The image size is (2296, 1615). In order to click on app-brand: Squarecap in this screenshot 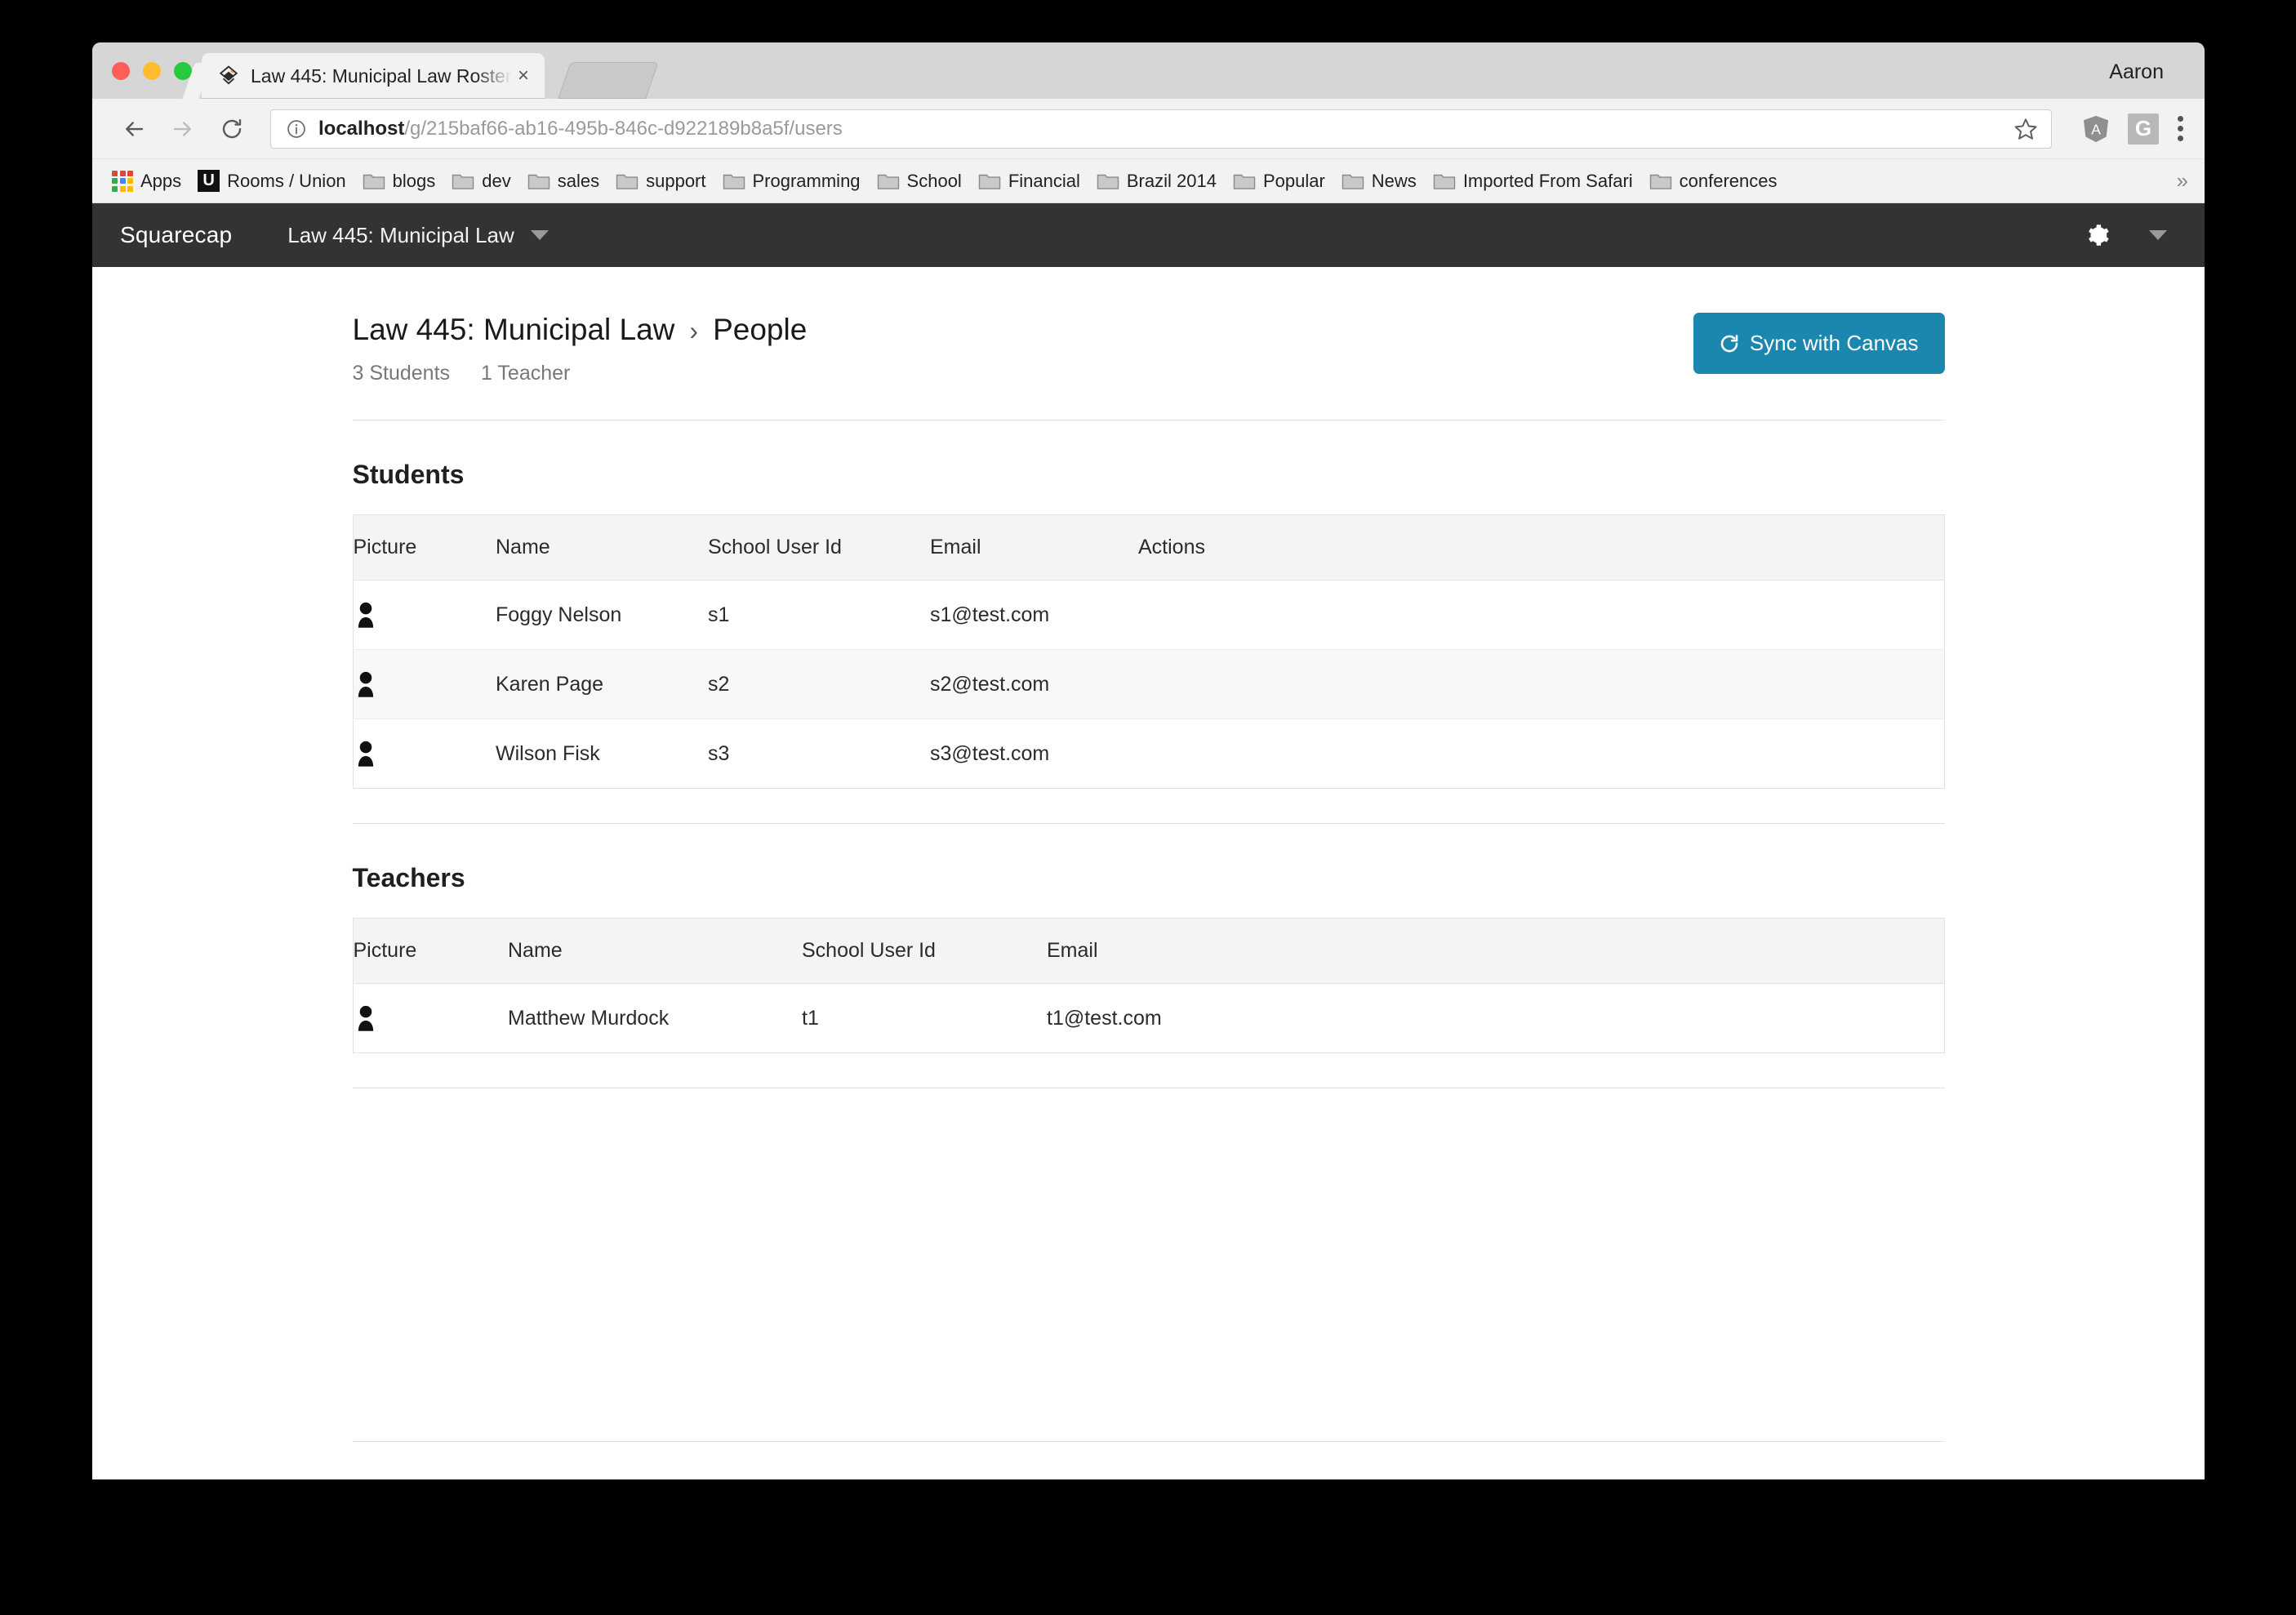, I will do `click(176, 235)`.